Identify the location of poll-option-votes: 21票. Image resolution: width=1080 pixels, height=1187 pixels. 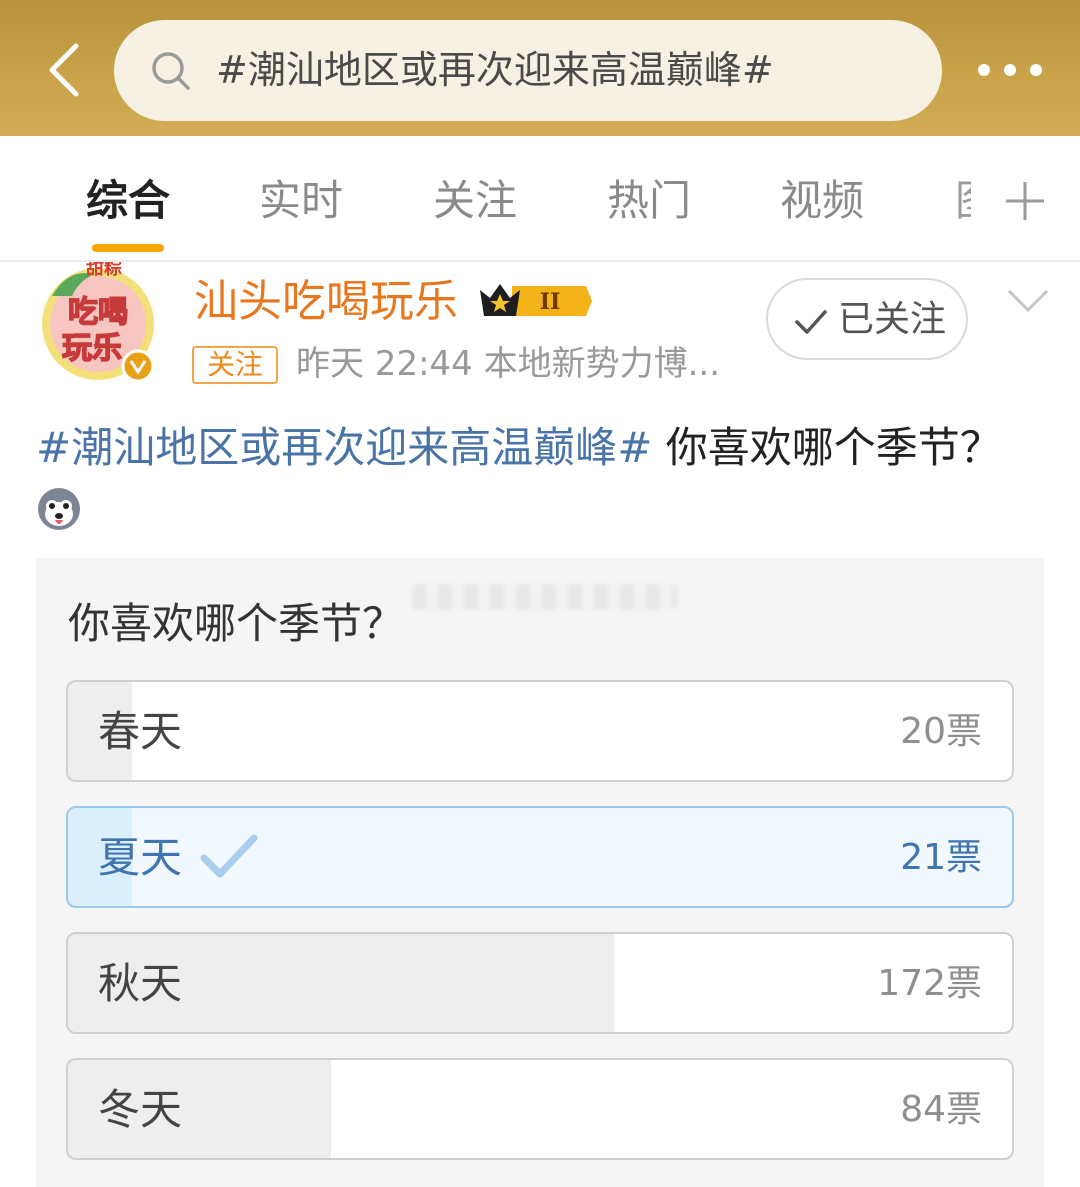
(941, 857).